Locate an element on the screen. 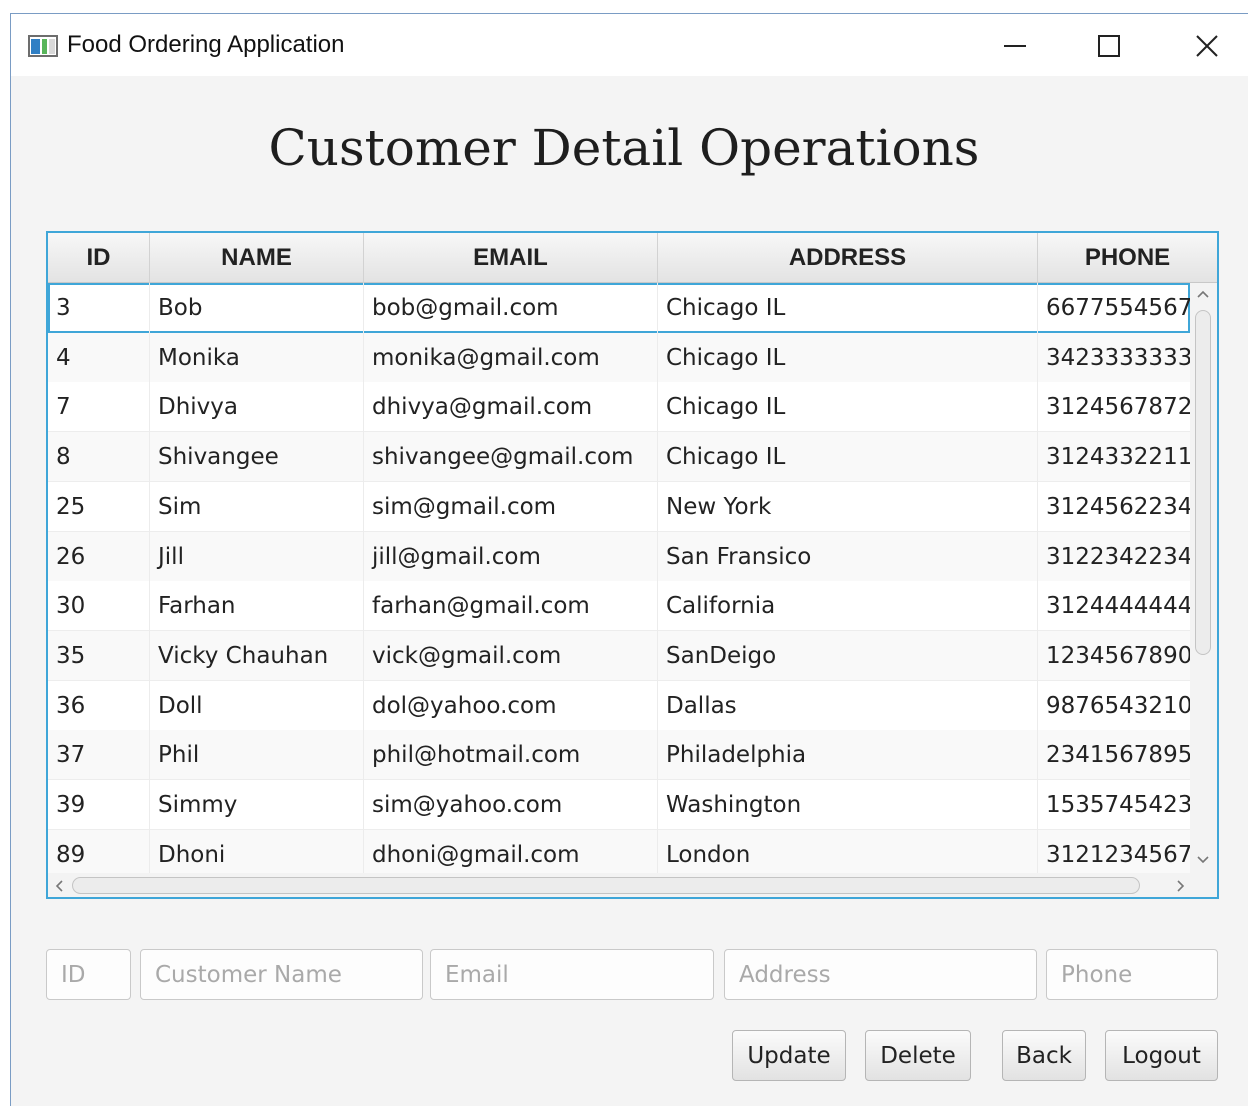 Image resolution: width=1248 pixels, height=1106 pixels. title-bar: Food Ordering Application is located at coordinates (629, 45).